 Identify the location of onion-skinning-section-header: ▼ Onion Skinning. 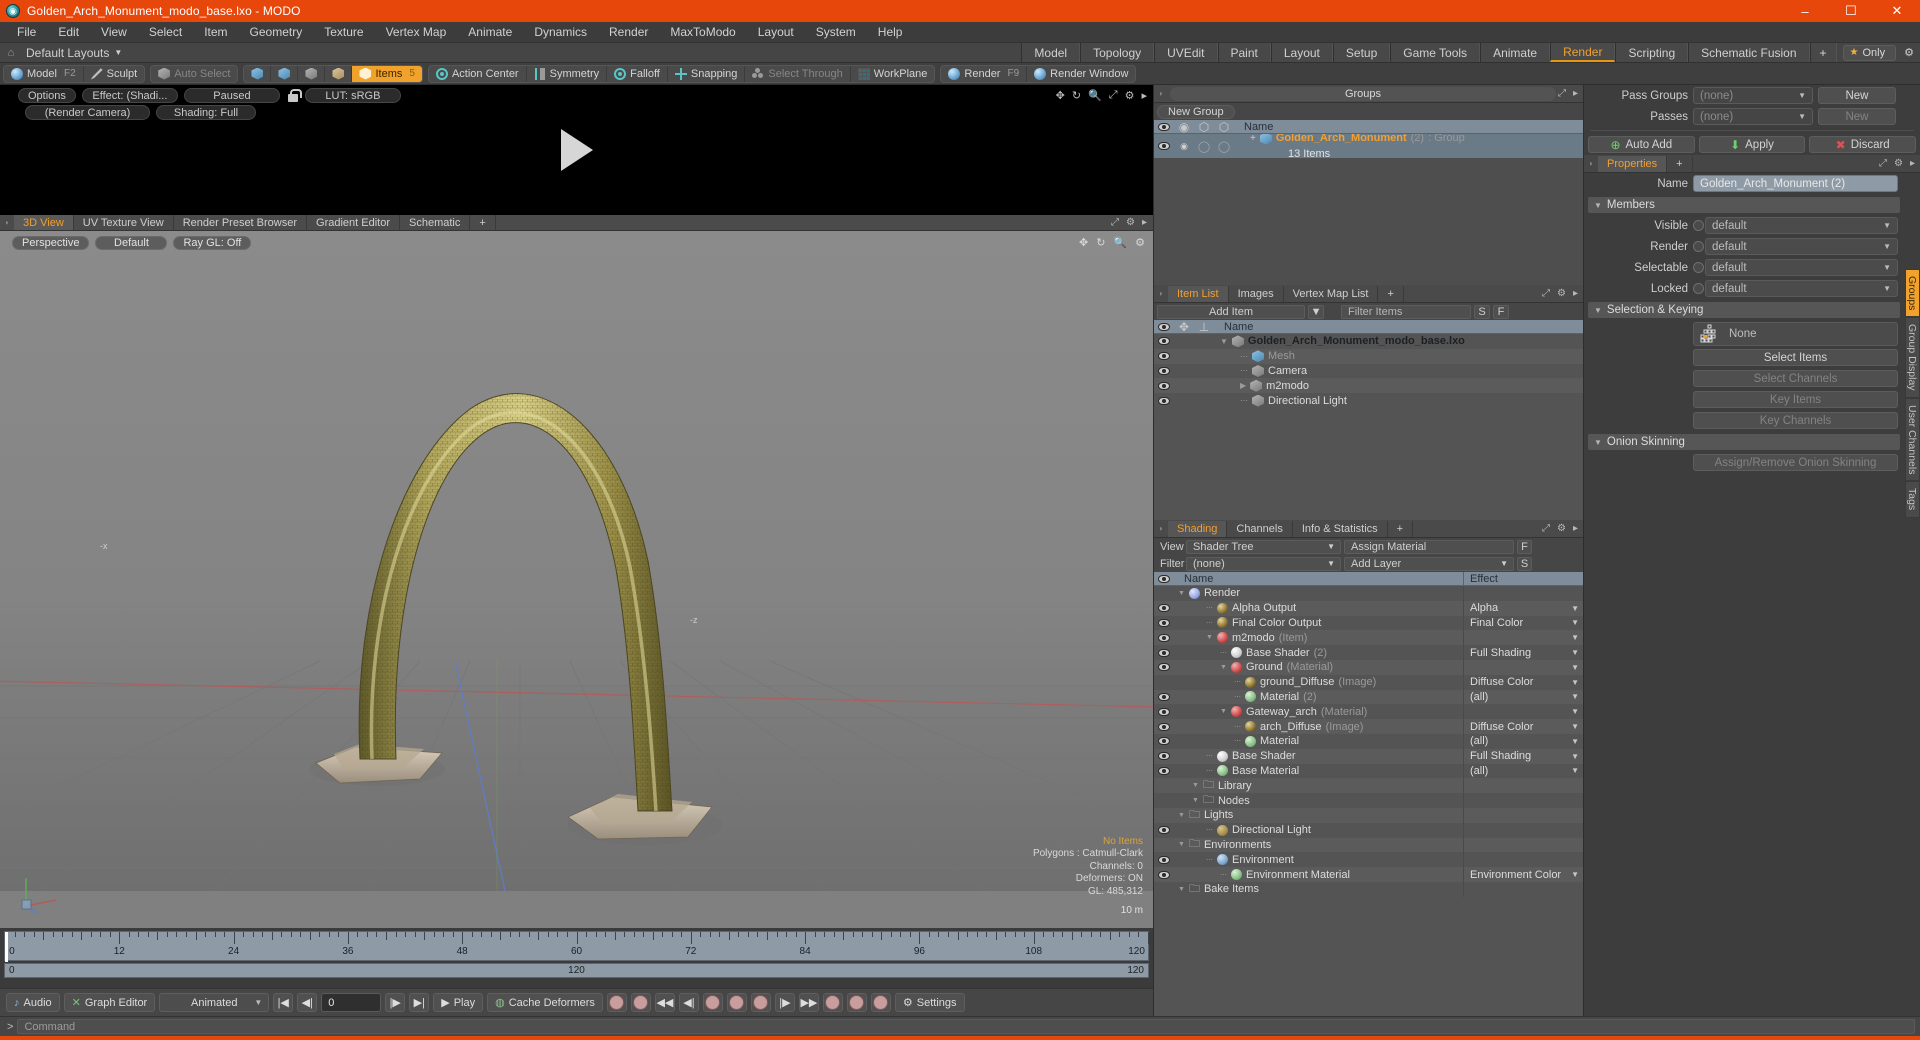
(1744, 442).